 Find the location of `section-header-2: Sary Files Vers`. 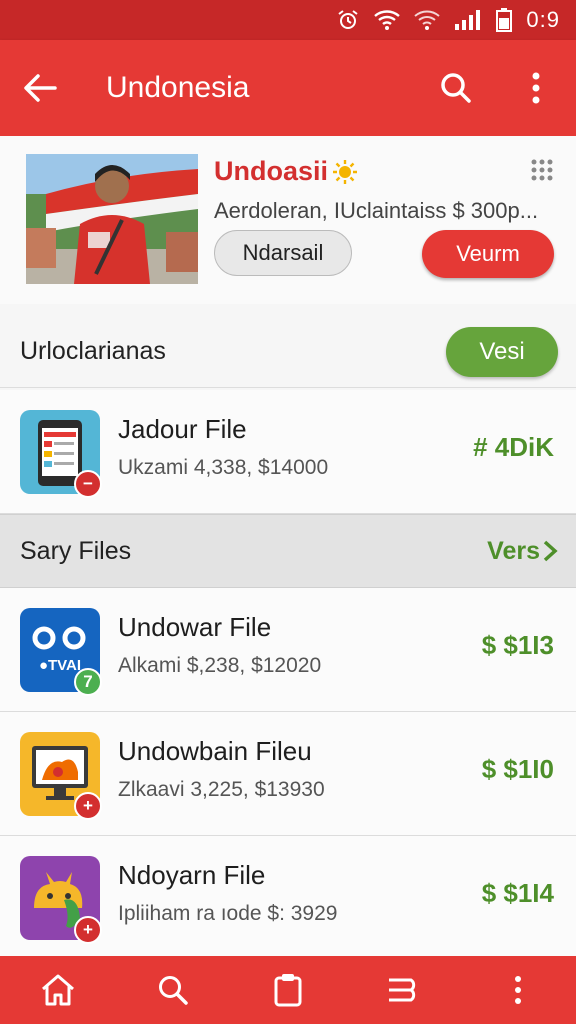

section-header-2: Sary Files Vers is located at coordinates (288, 551).